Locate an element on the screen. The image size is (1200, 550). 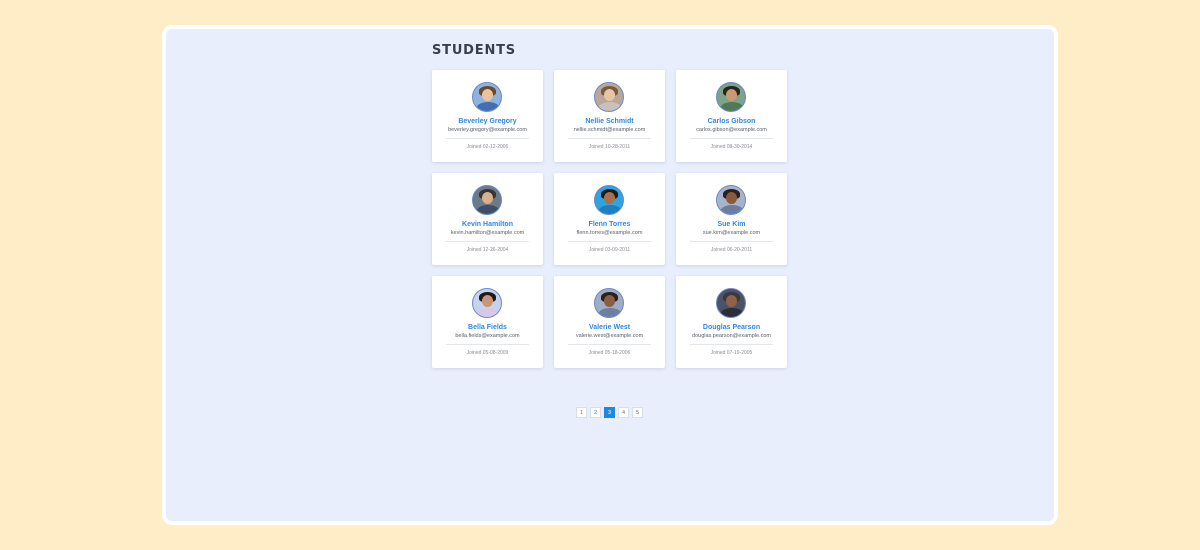
student-name: Beverley Gregory is located at coordinates (487, 121).